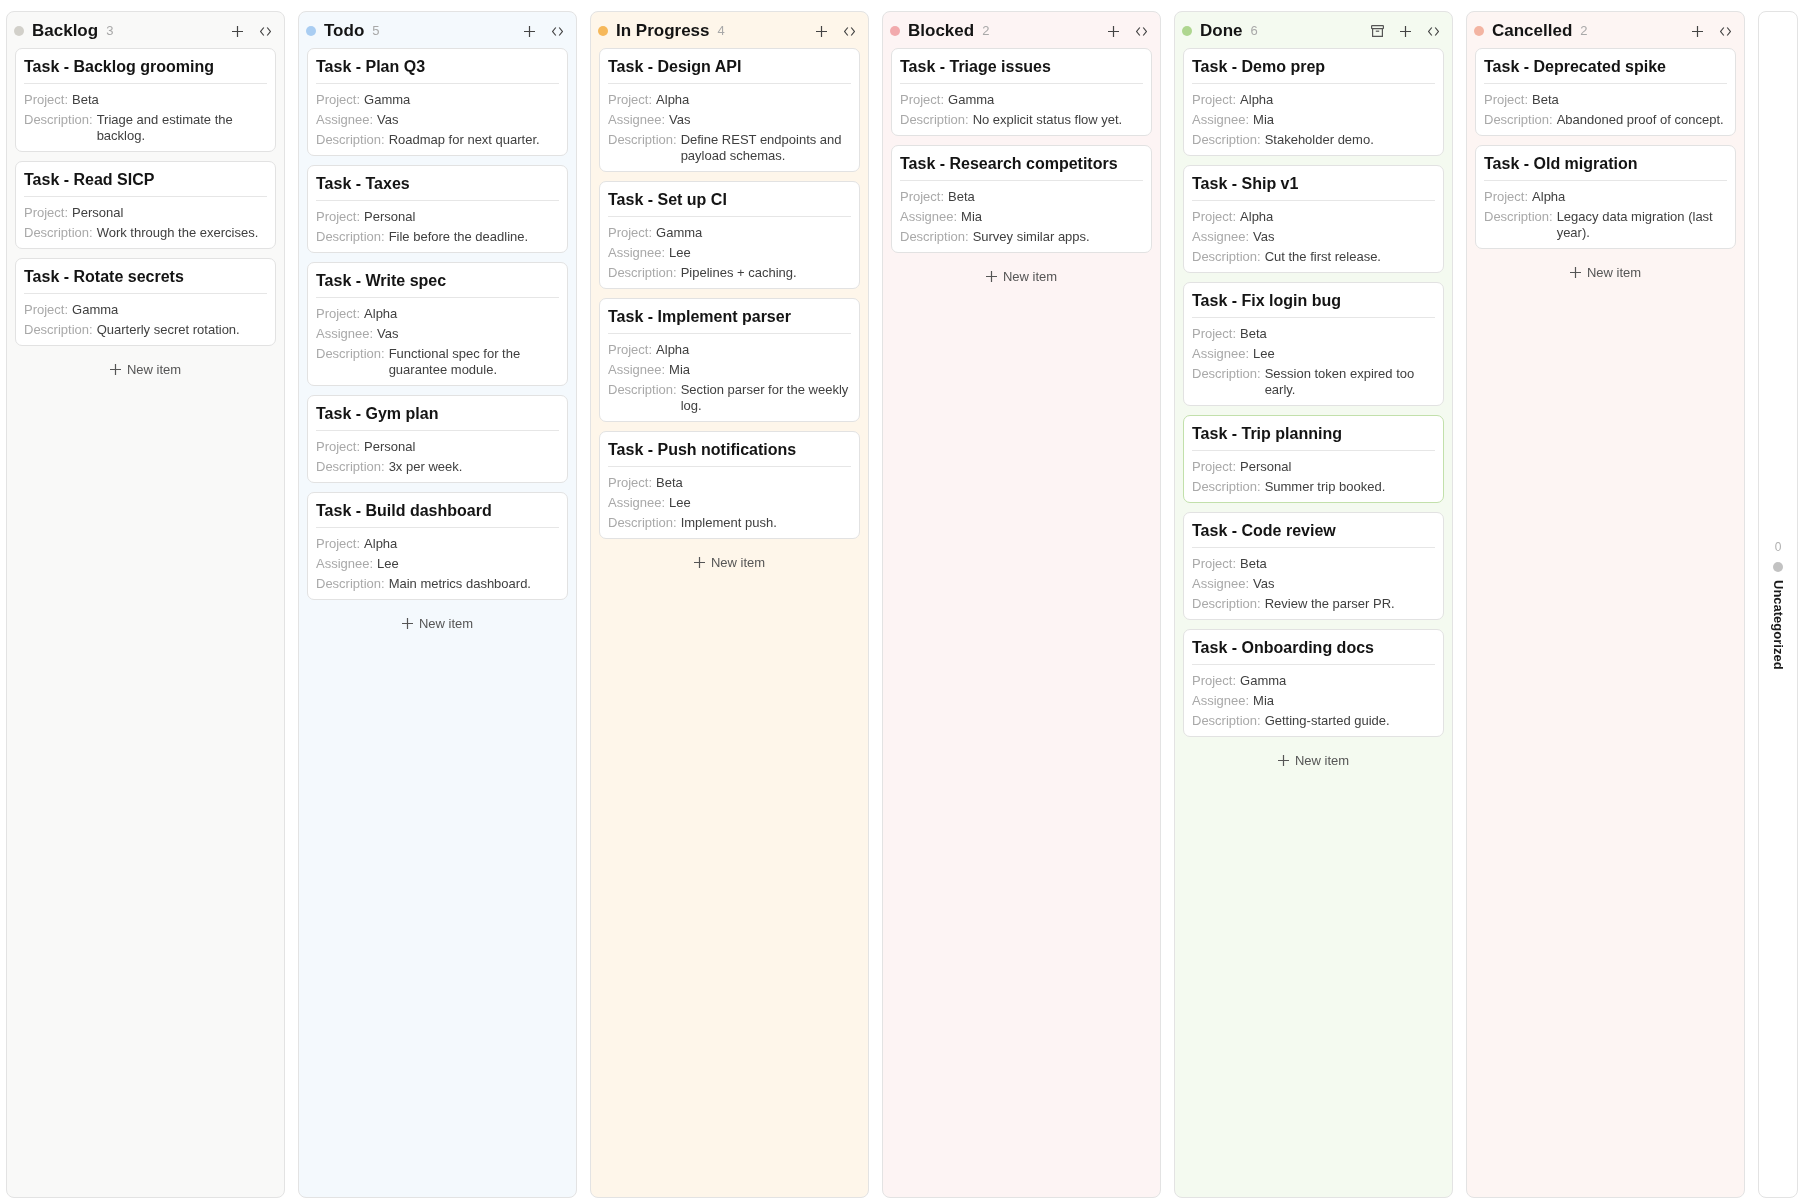  What do you see at coordinates (675, 67) in the screenshot?
I see `card-title: Task - Design API` at bounding box center [675, 67].